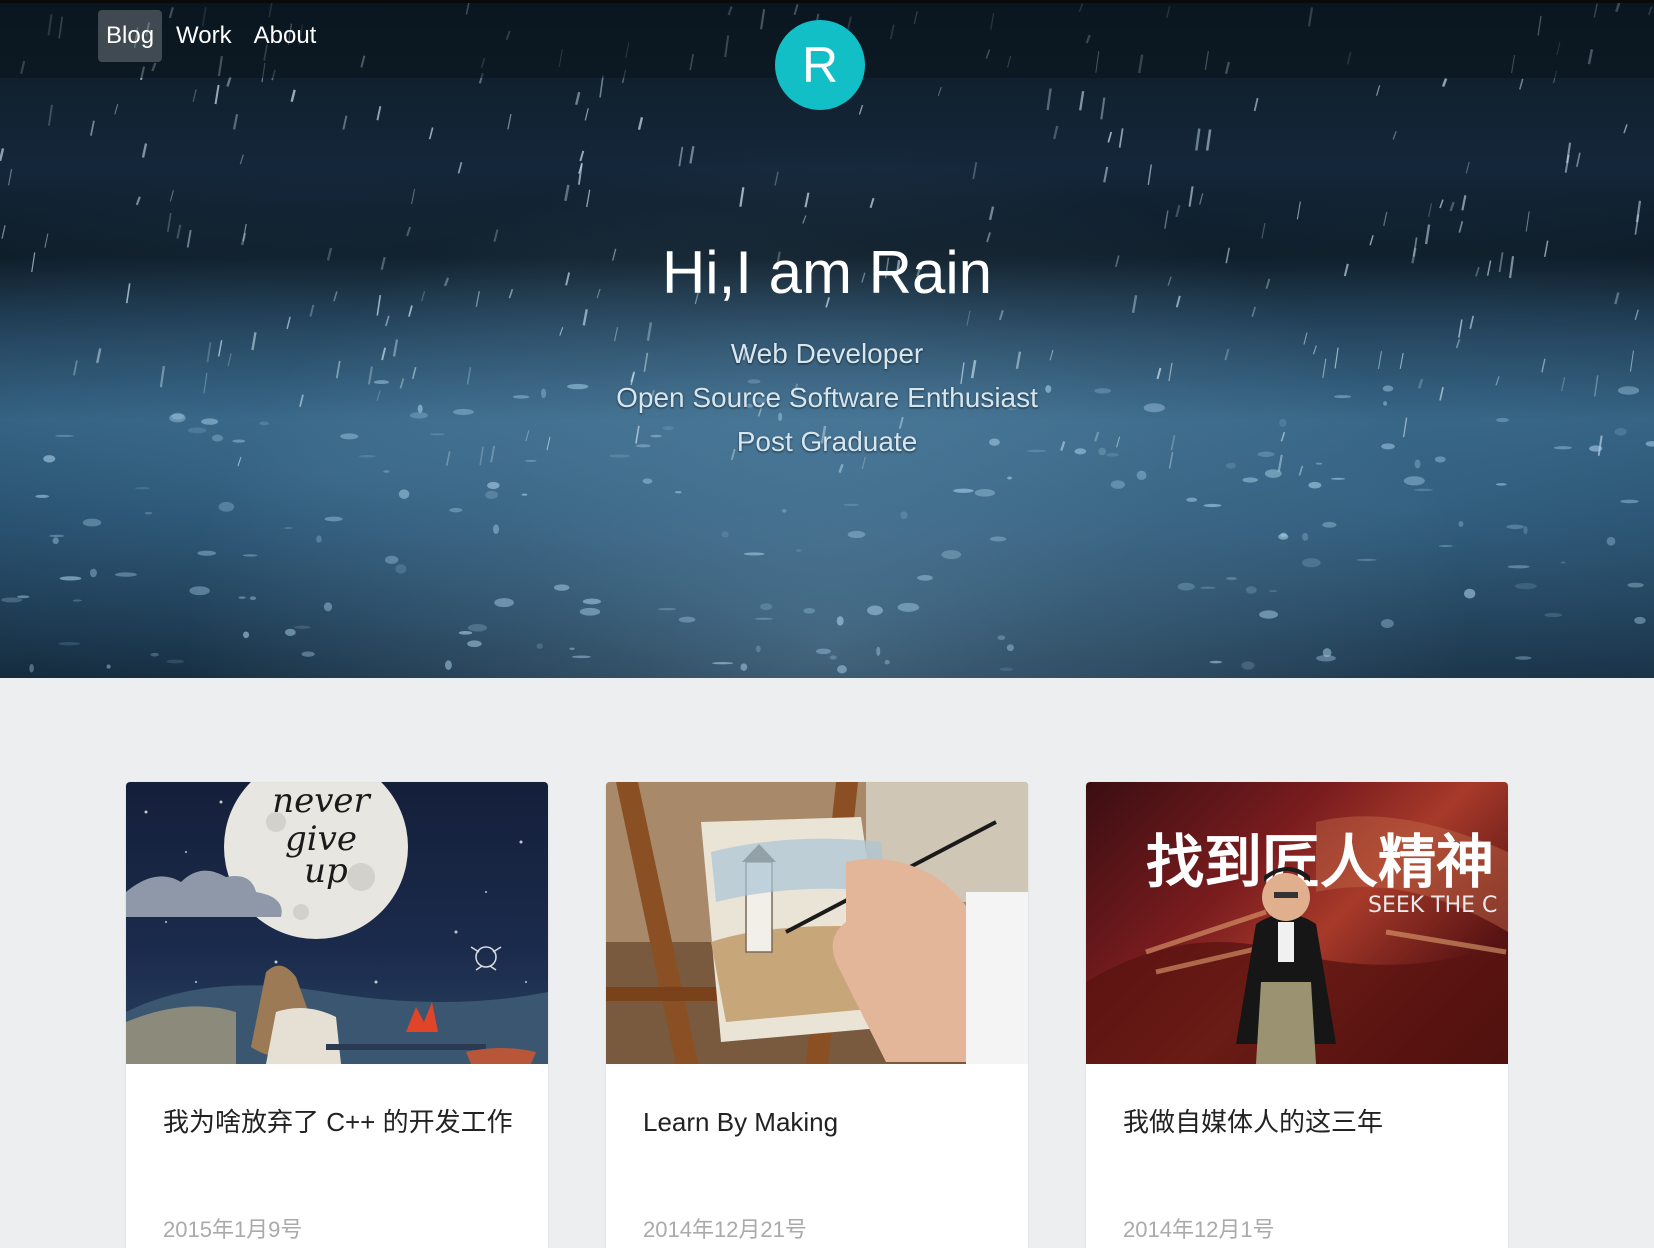  I want to click on post-thumbnail: 找到匠人精神 SEEK THE C, so click(1297, 923).